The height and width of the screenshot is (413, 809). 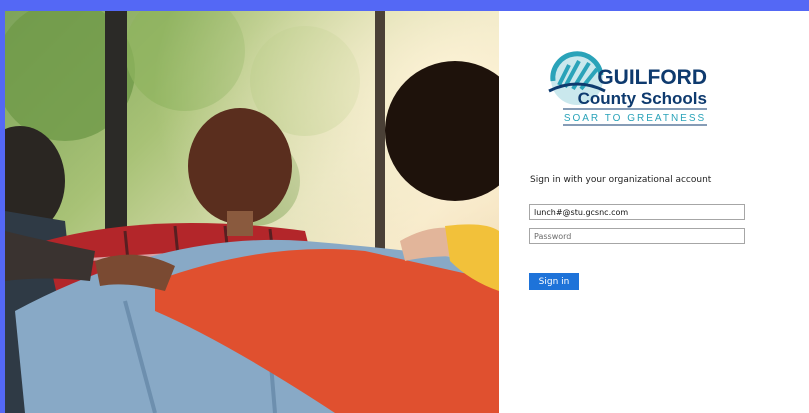 I want to click on logo-tagline: SOAR TO GREATNESS, so click(x=635, y=118).